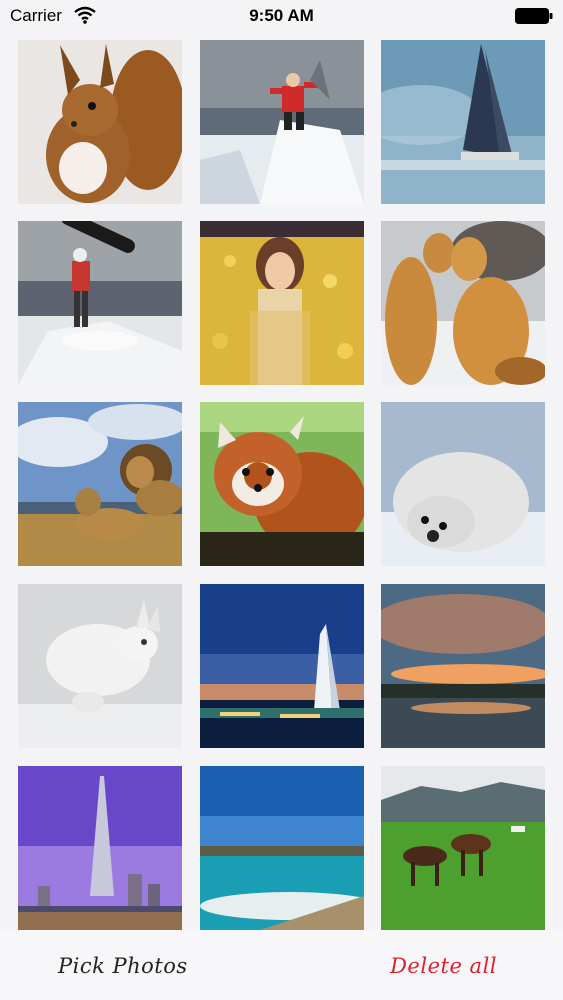  I want to click on photo-foxes, so click(463, 303).